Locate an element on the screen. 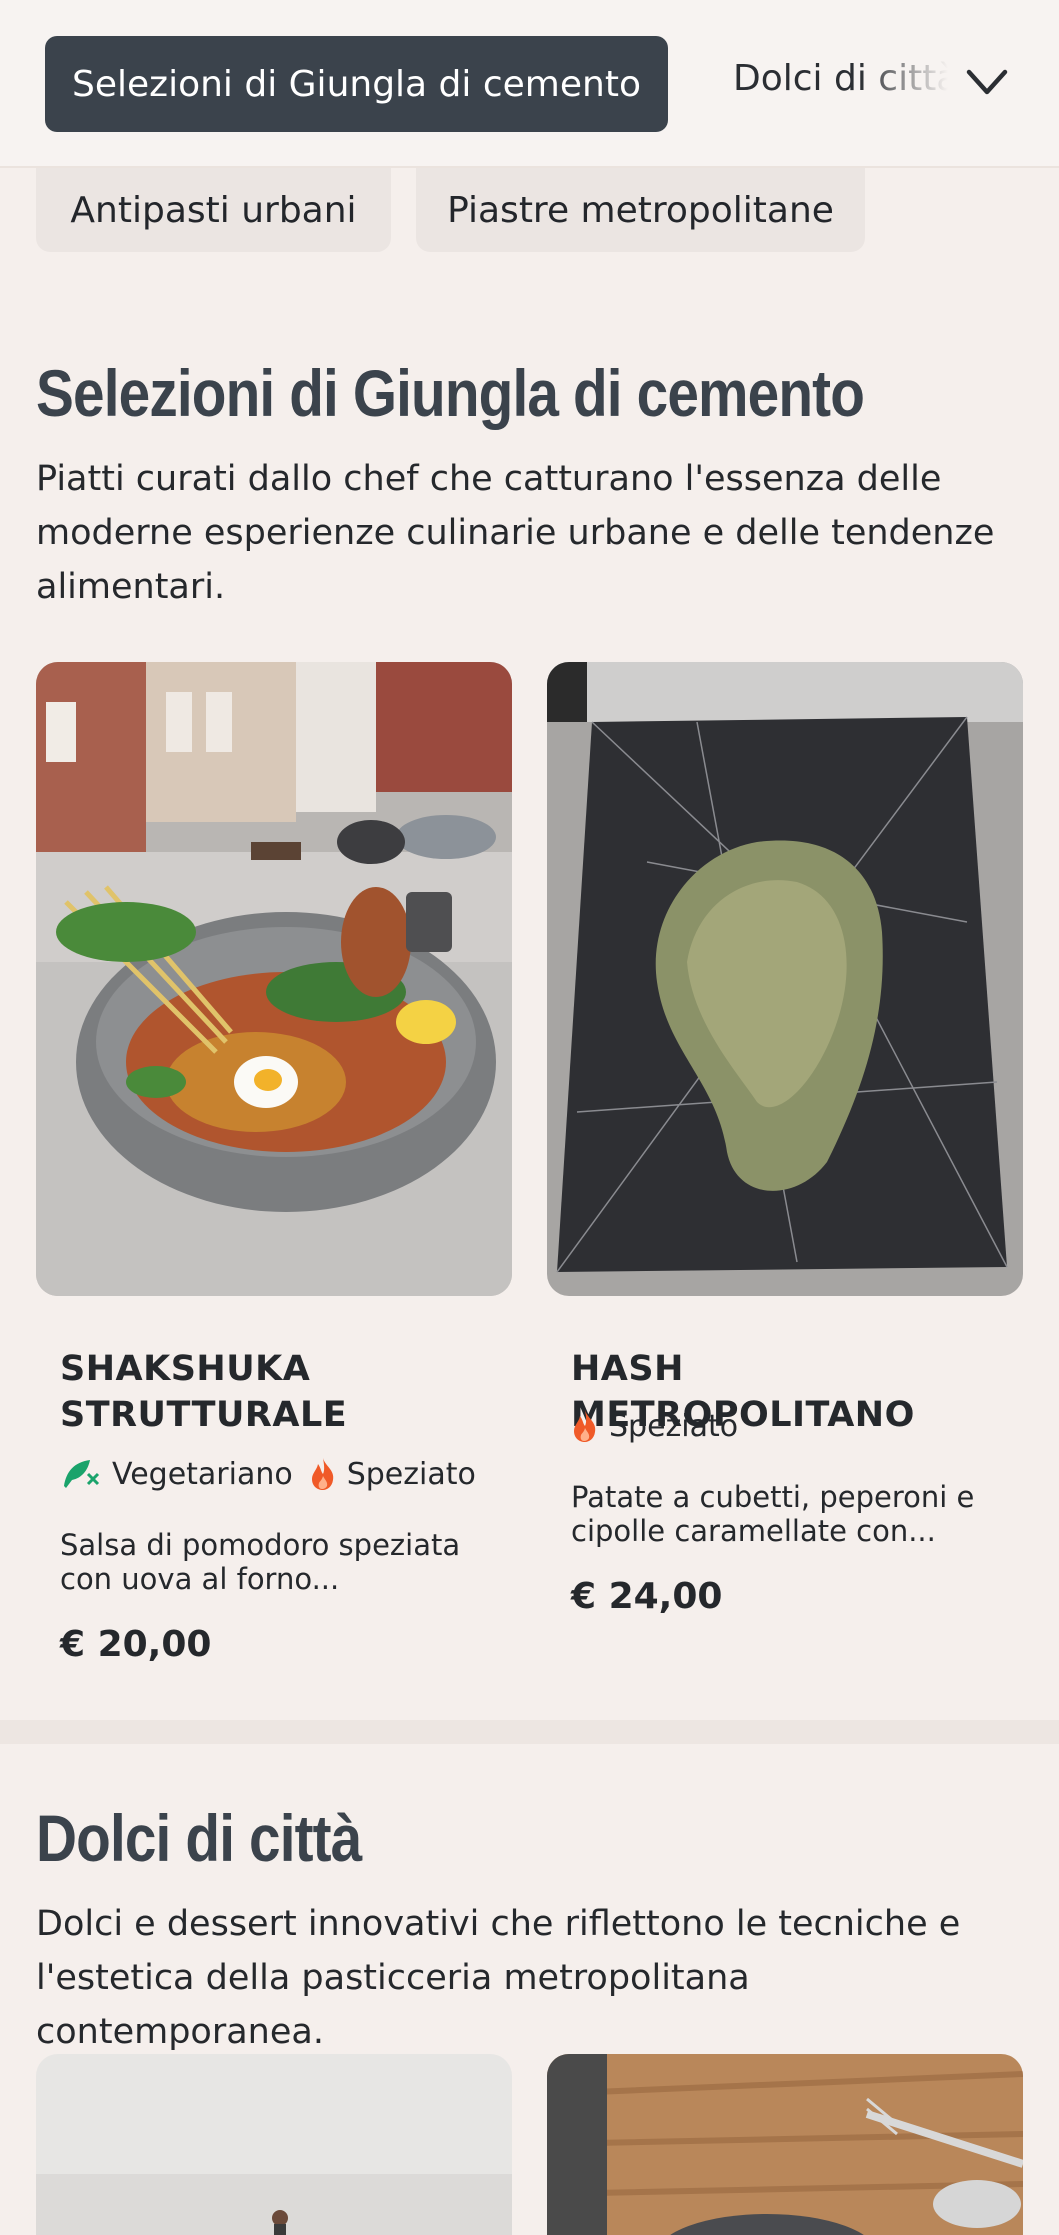 This screenshot has height=2235, width=1059. section-divider is located at coordinates (529, 1732).